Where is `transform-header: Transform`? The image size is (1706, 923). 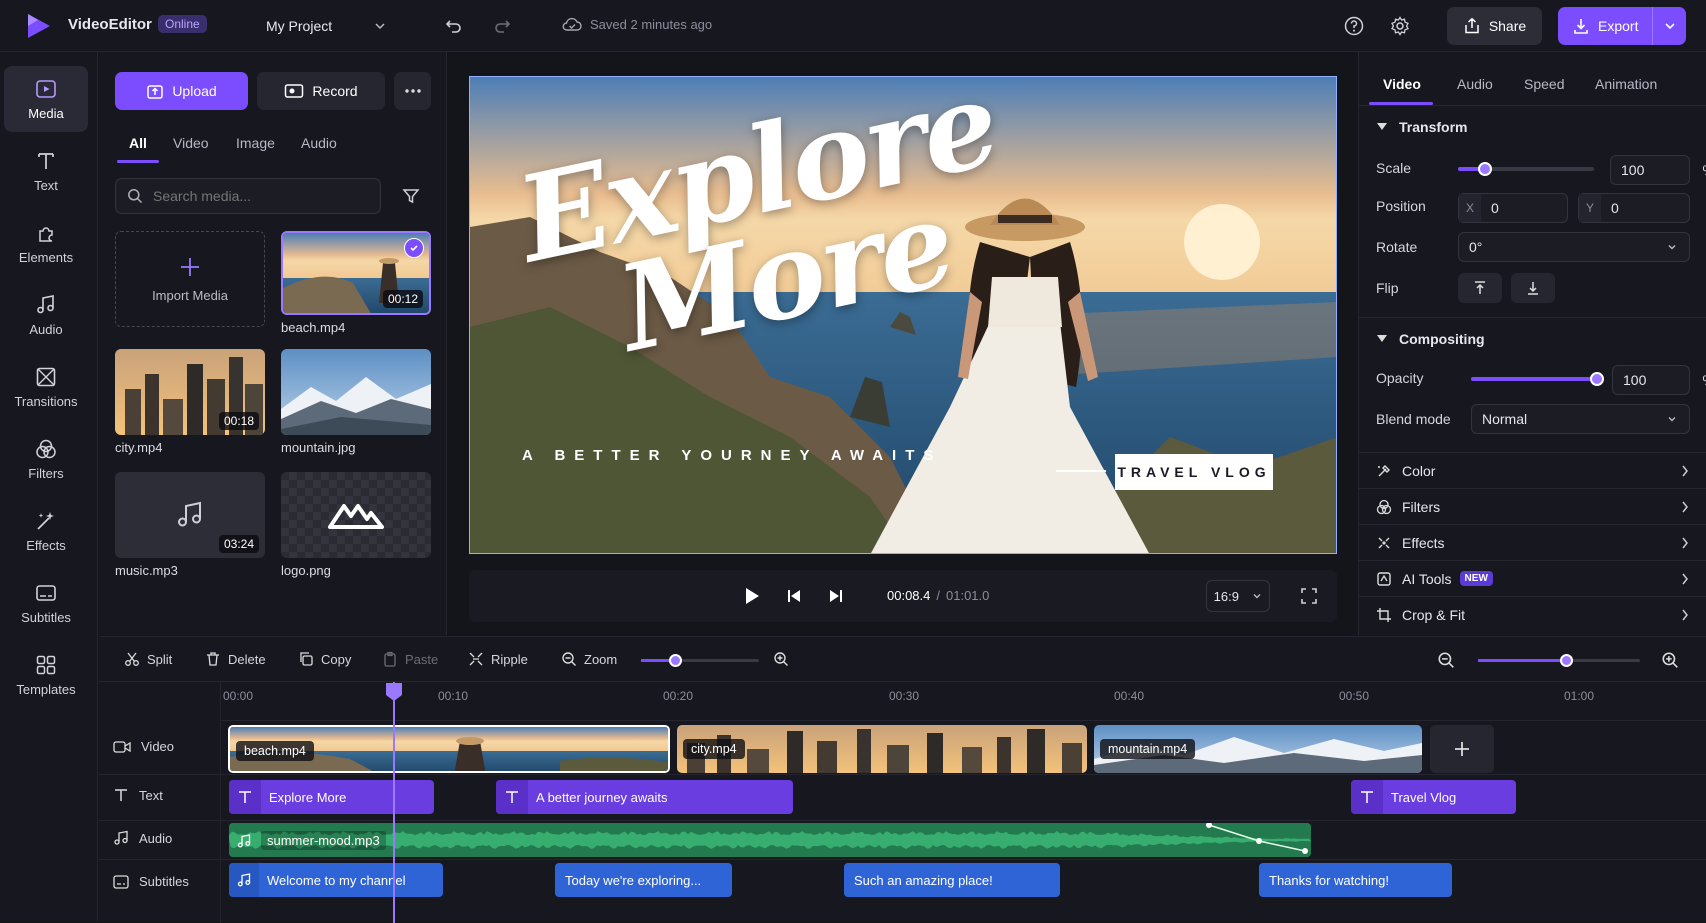
transform-header: Transform is located at coordinates (1422, 127).